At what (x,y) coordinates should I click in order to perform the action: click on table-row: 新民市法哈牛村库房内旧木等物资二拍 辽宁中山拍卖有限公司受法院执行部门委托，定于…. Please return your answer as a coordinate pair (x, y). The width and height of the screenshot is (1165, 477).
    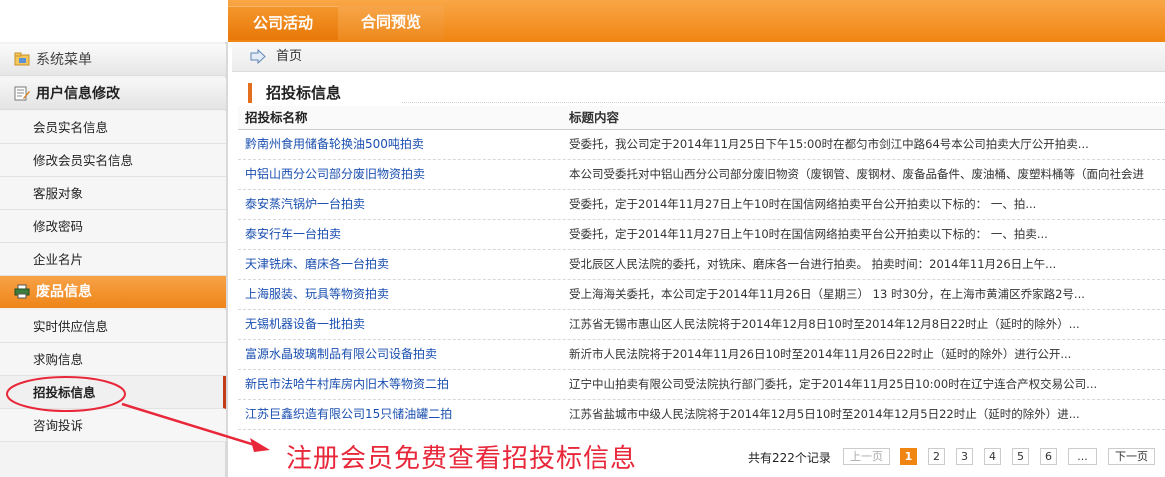
    Looking at the image, I should click on (701, 385).